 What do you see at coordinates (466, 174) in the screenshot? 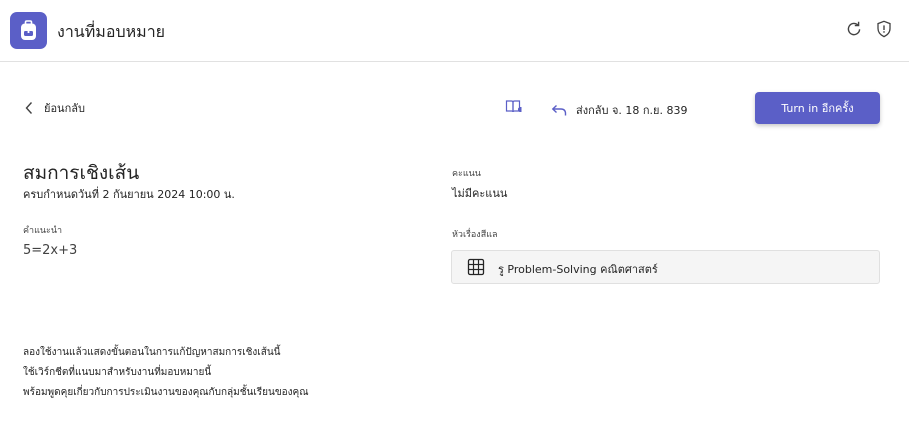
I see `points-label: คะแนน` at bounding box center [466, 174].